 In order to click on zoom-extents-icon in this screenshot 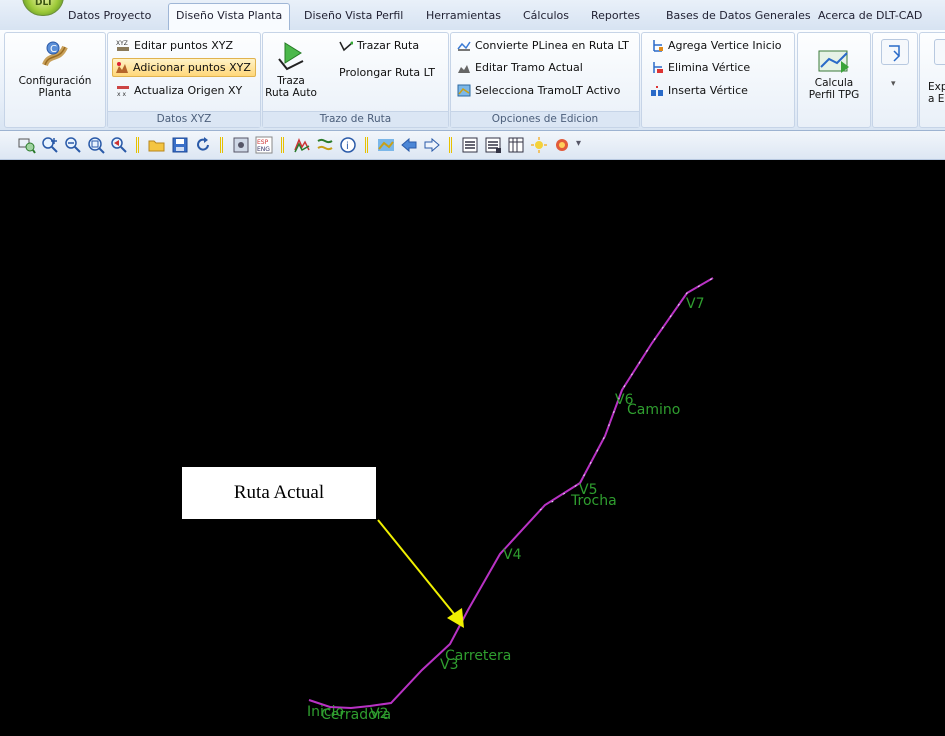, I will do `click(96, 145)`.